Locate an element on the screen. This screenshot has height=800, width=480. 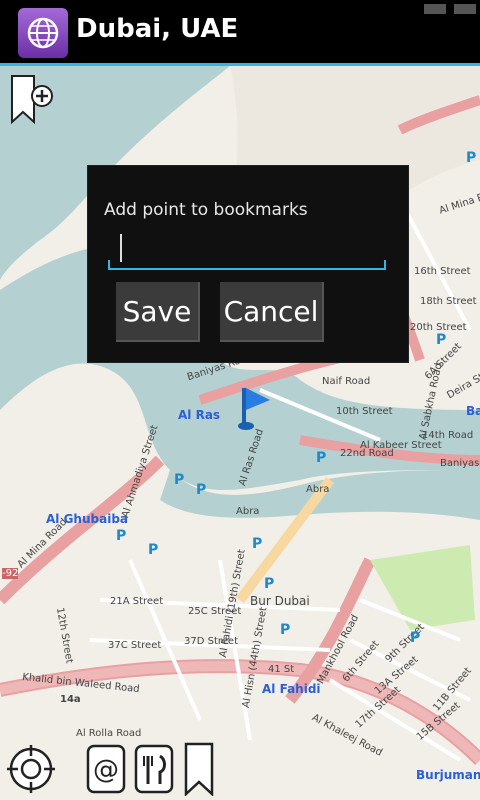
label-18th: 18th Street is located at coordinates (448, 301).